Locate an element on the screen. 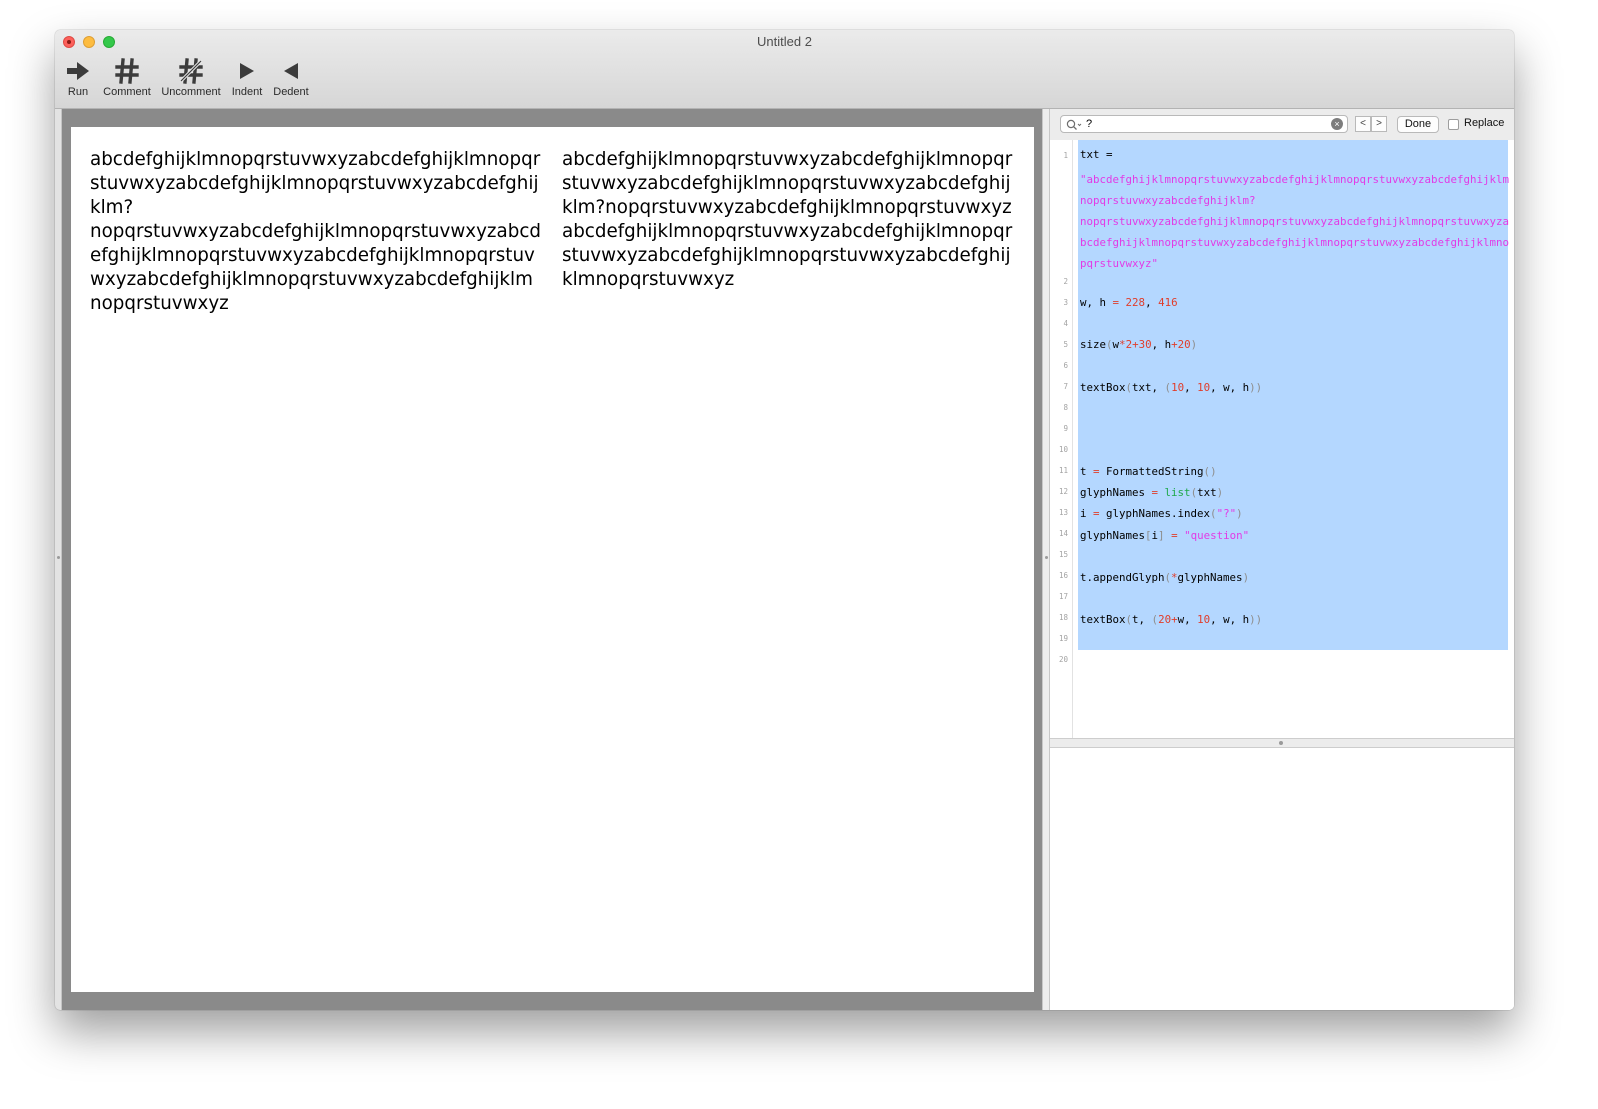  line-number: 3 is located at coordinates (1065, 302).